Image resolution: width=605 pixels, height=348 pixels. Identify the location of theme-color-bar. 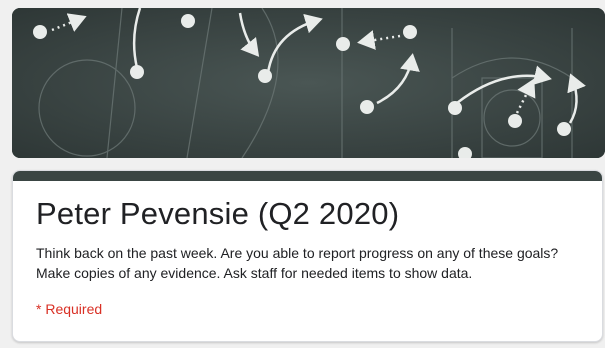
(307, 176).